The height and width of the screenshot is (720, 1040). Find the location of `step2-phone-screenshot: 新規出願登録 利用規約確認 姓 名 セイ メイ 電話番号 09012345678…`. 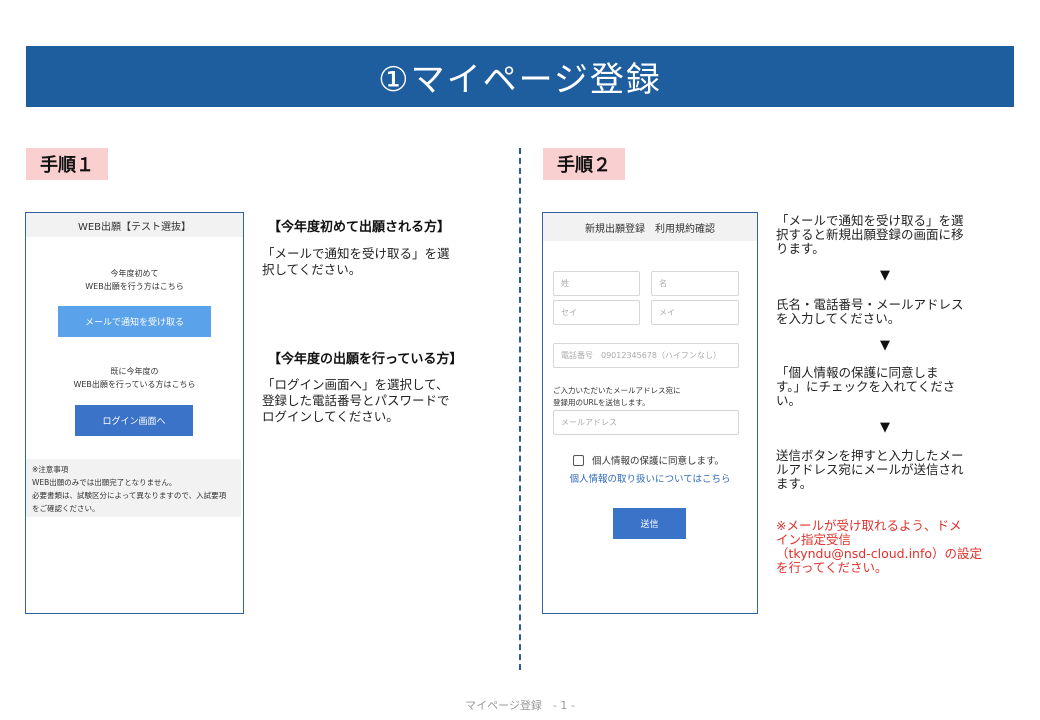

step2-phone-screenshot: 新規出願登録 利用規約確認 姓 名 セイ メイ 電話番号 09012345678… is located at coordinates (650, 413).